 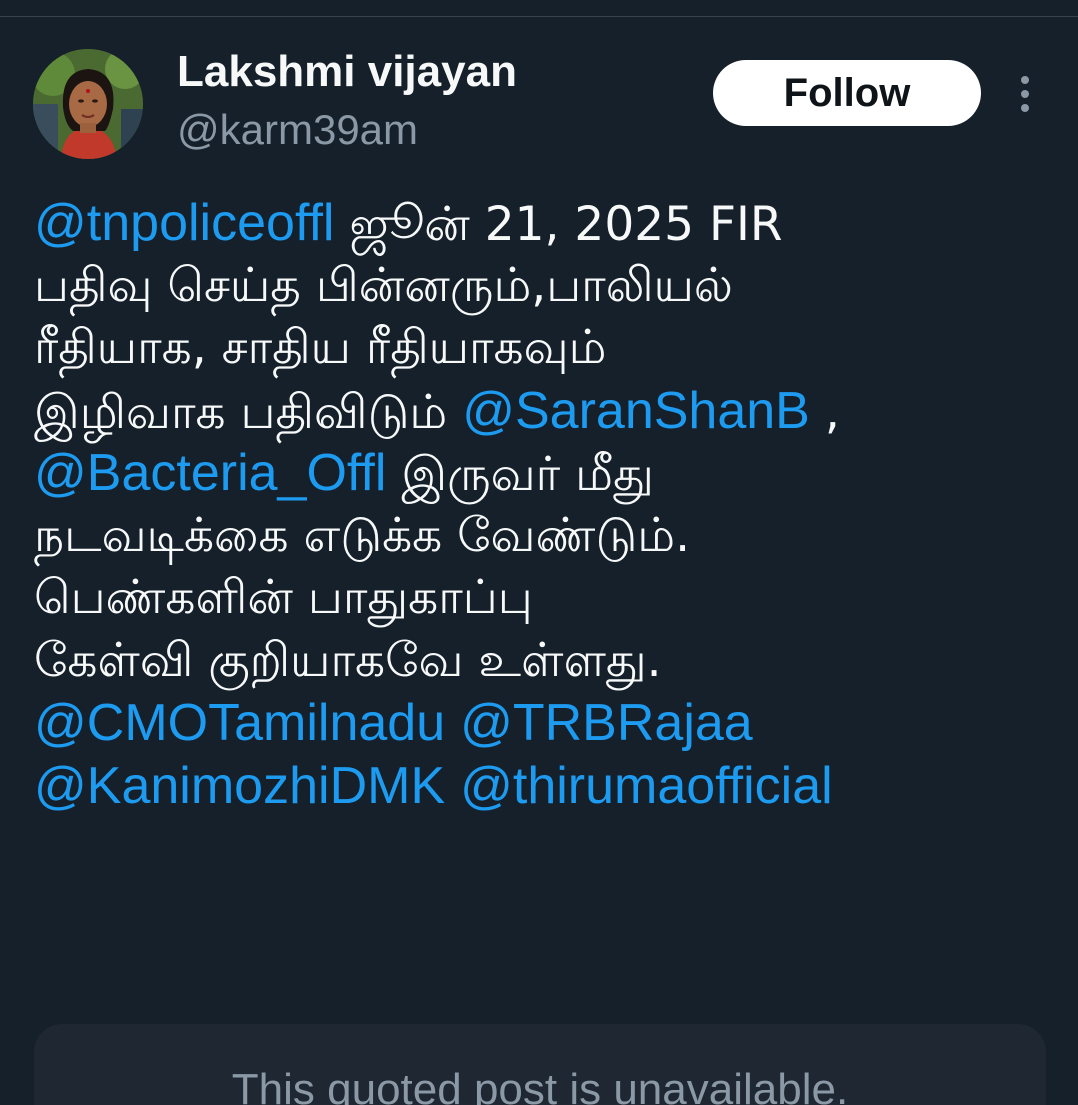 I want to click on top-divider, so click(x=539, y=16).